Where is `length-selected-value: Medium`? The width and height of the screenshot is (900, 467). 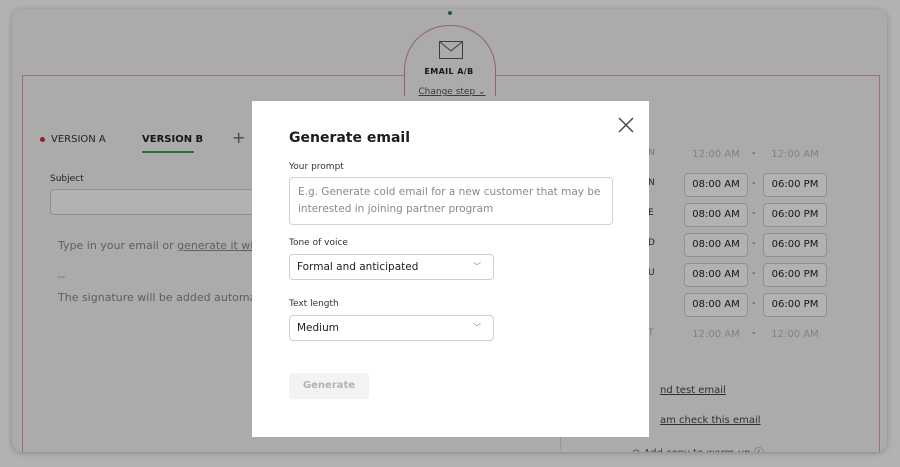 length-selected-value: Medium is located at coordinates (318, 328).